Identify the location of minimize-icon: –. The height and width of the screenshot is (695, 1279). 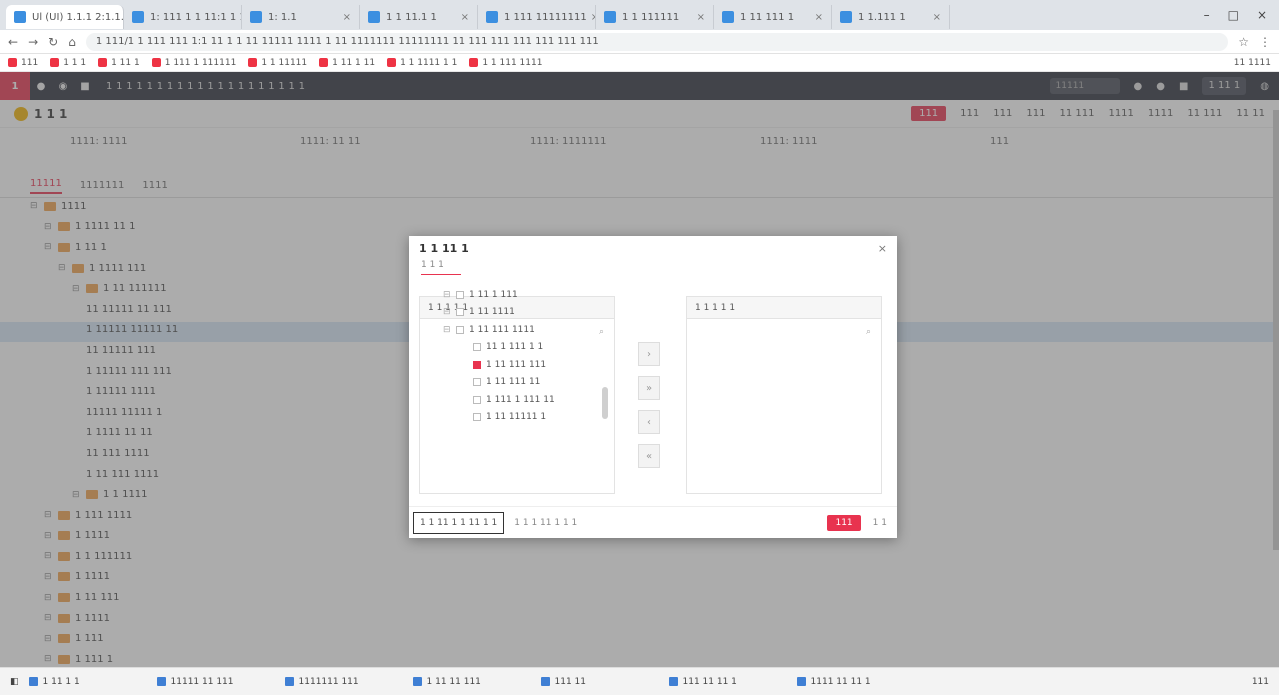
(1207, 15).